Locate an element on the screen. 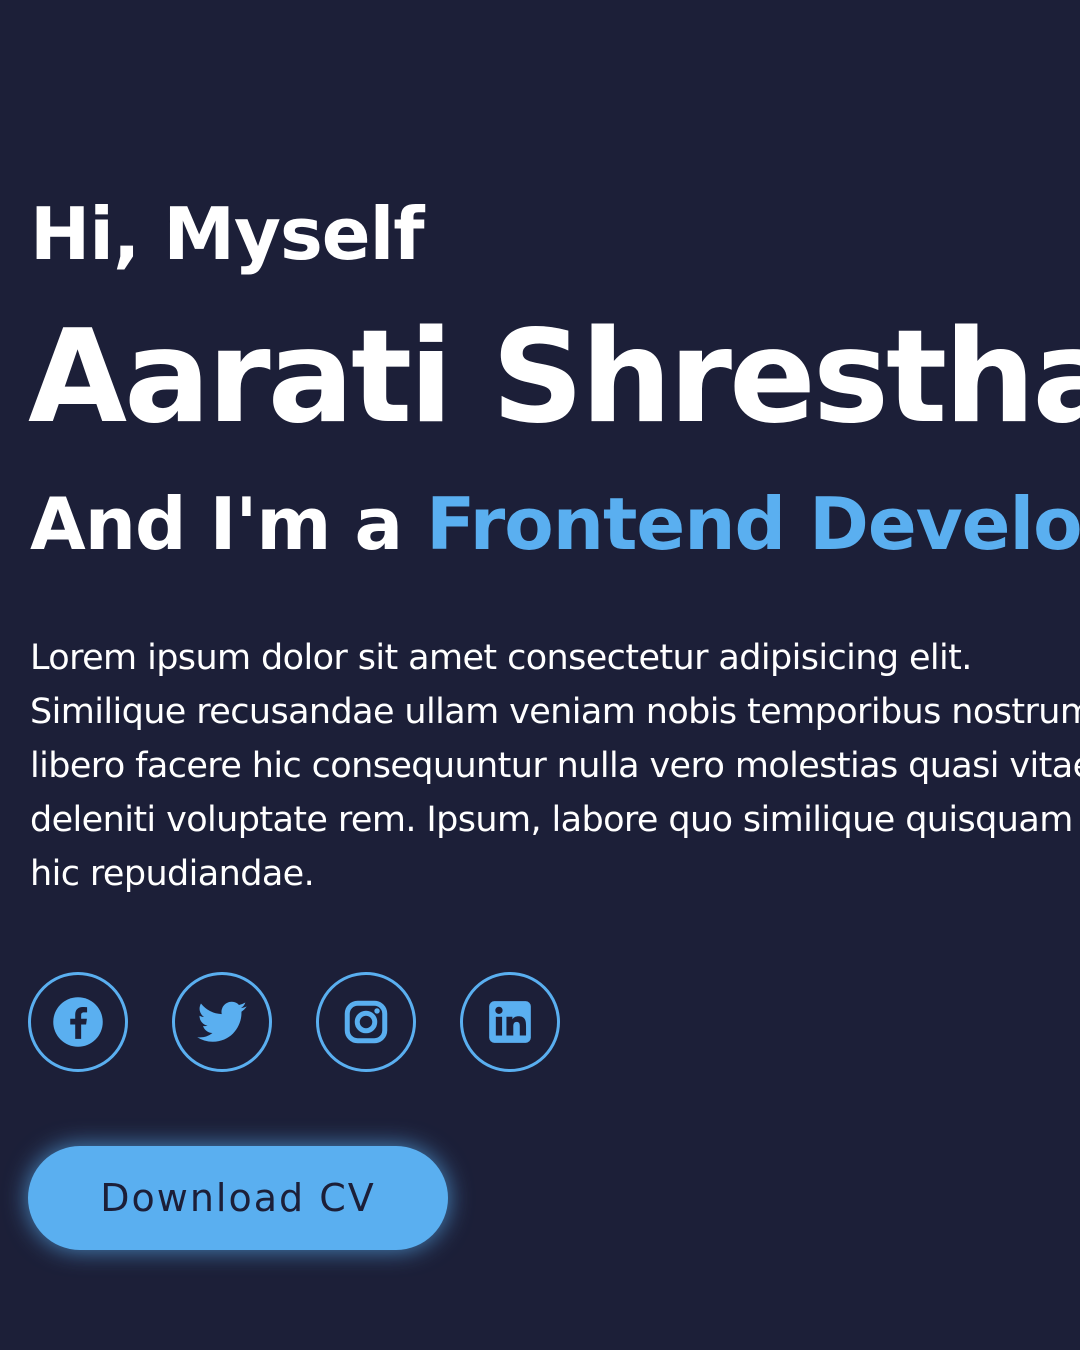 The height and width of the screenshot is (1350, 1080). intro-line: hic repudiandae. is located at coordinates (172, 874).